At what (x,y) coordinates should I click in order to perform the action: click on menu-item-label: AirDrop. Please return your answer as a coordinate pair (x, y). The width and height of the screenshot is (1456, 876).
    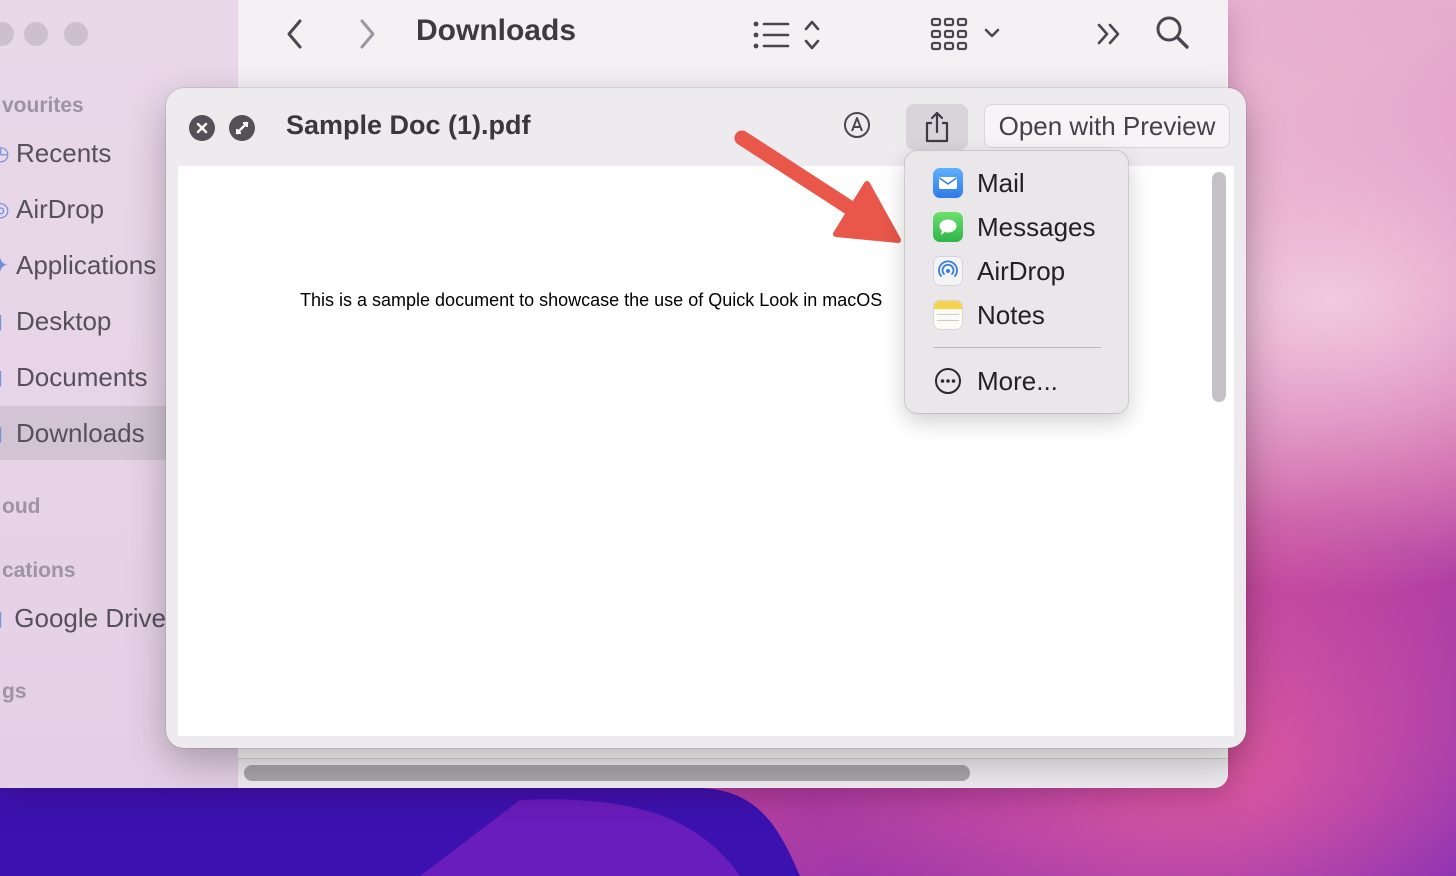
    Looking at the image, I should click on (1021, 270).